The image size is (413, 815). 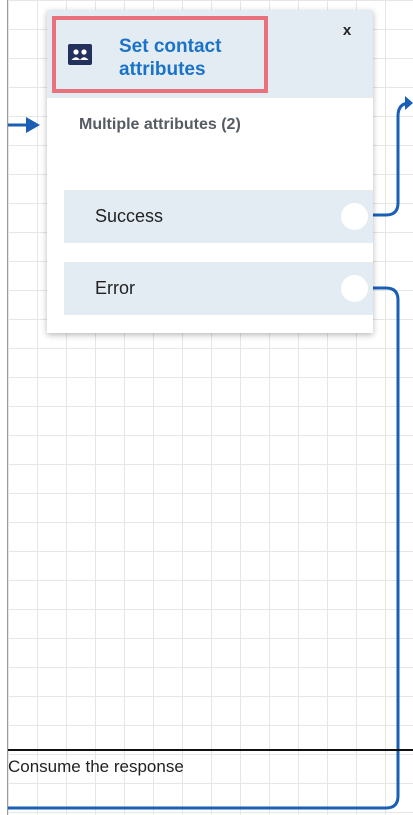 What do you see at coordinates (24, 125) in the screenshot?
I see `incoming-connector-arrow` at bounding box center [24, 125].